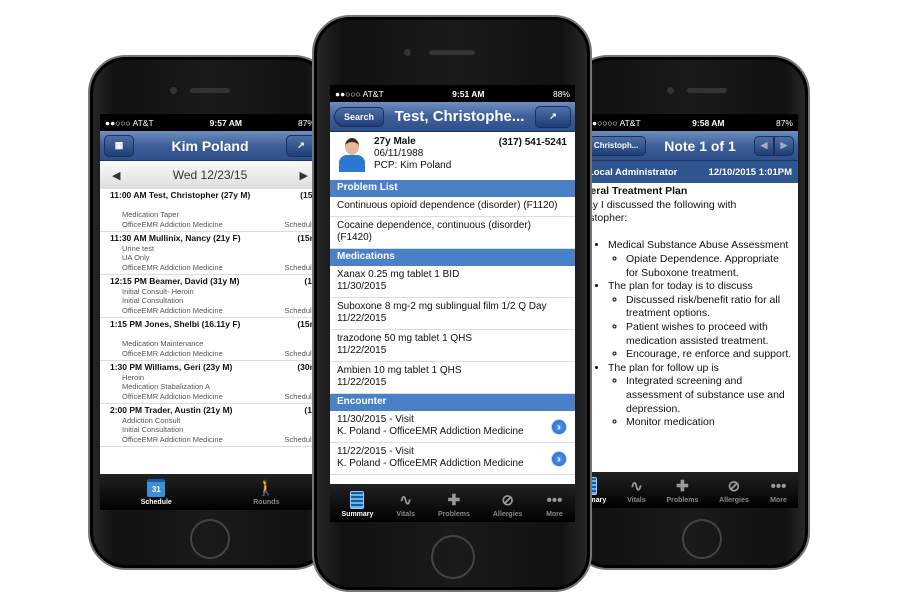 The width and height of the screenshot is (900, 600). Describe the element at coordinates (710, 355) in the screenshot. I see `note-subitem: Encourage, re enforce and support.` at that location.